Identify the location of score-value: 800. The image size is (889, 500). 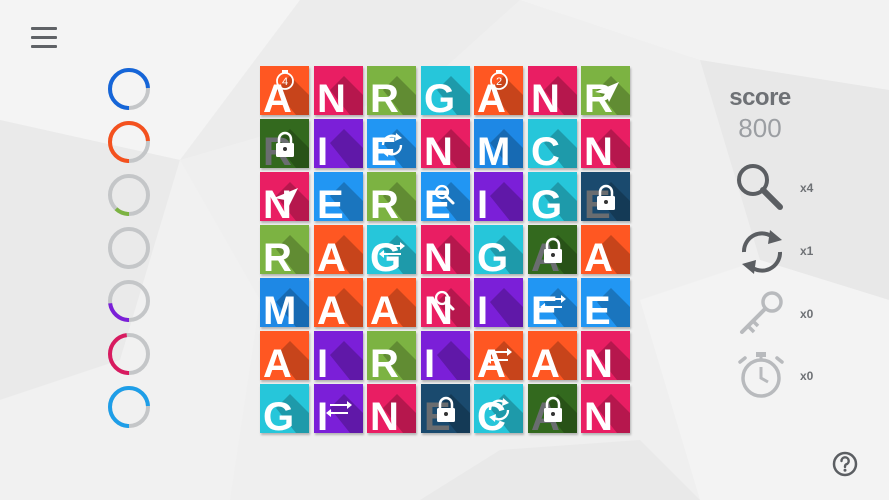
(760, 128).